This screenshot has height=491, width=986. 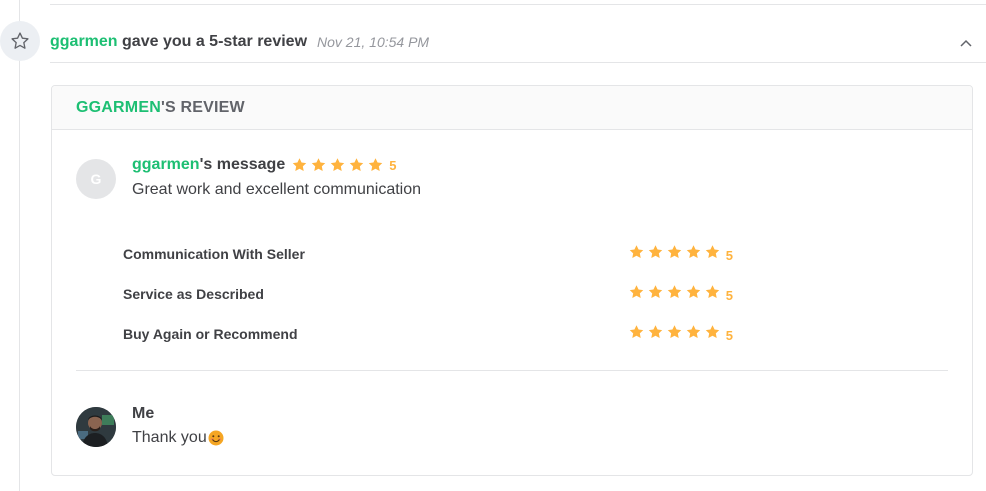 What do you see at coordinates (428, 334) in the screenshot?
I see `rating-row: Buy Again or Recommend 5` at bounding box center [428, 334].